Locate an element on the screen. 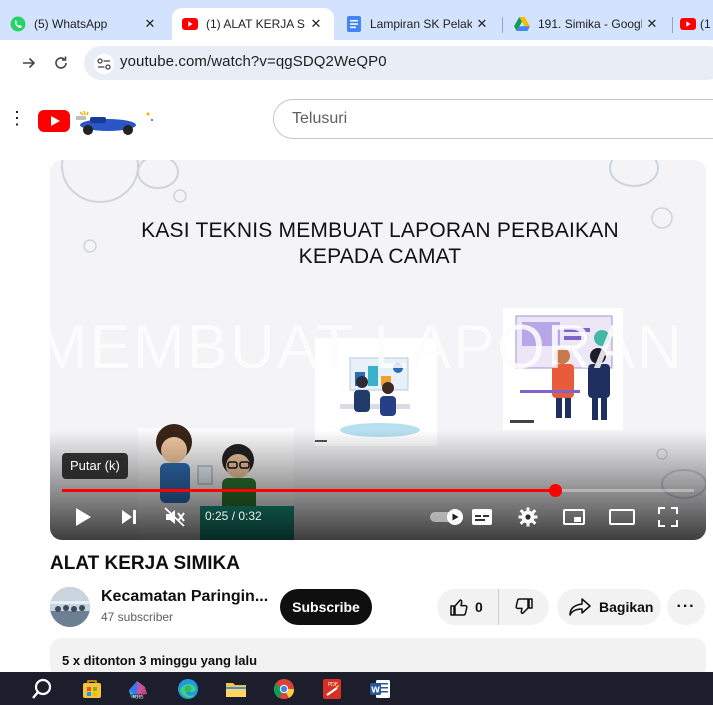 Image resolution: width=713 pixels, height=705 pixels. reload-icon is located at coordinates (61, 62).